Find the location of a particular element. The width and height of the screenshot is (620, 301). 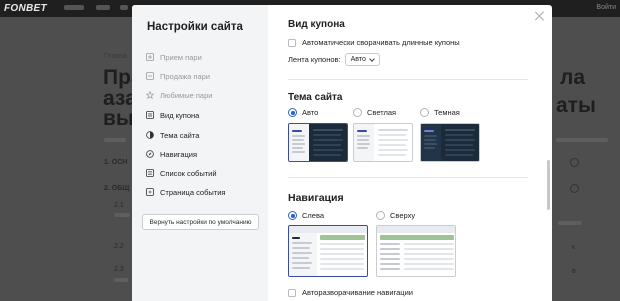

sidebar-item-site-theme: Тема сайта is located at coordinates (172, 135).